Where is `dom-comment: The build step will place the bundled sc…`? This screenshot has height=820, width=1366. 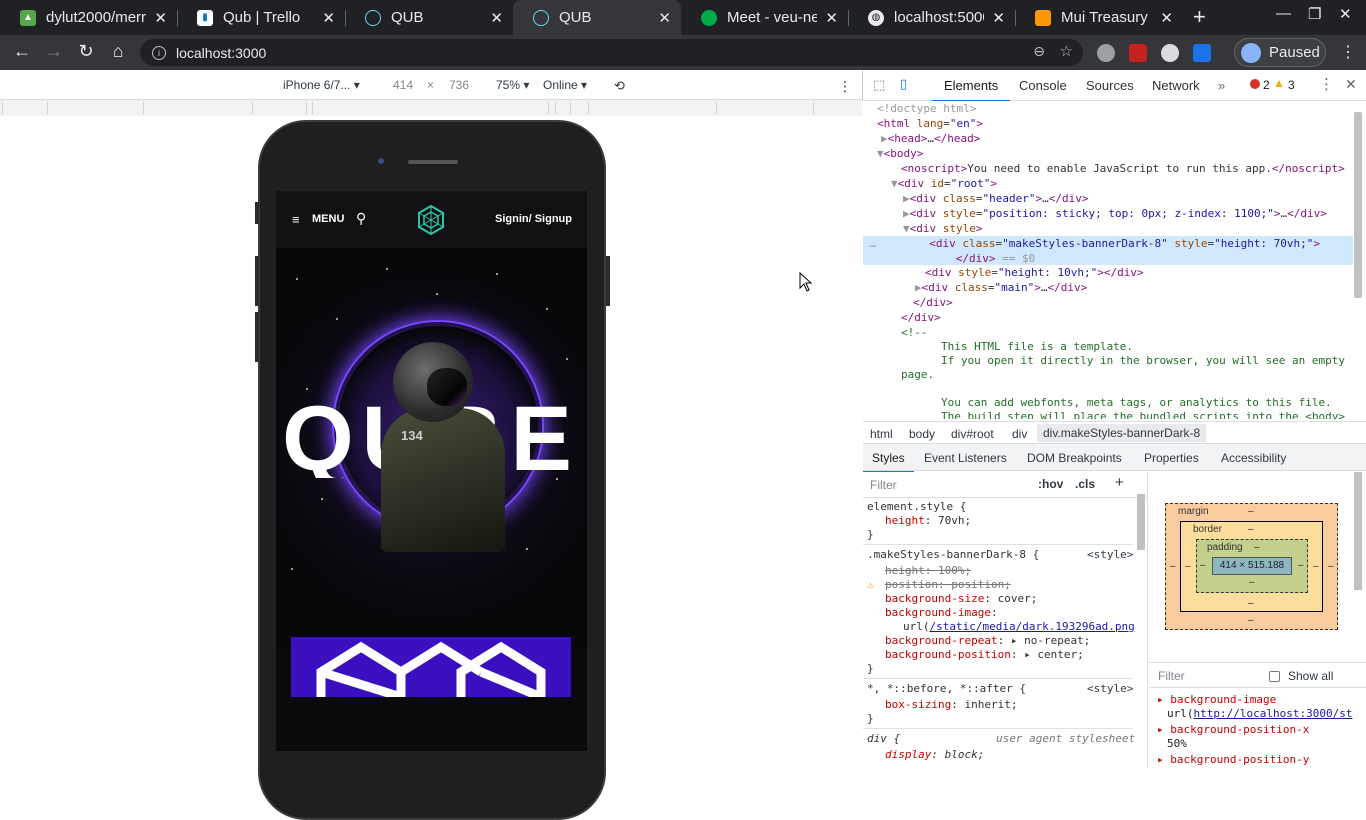 dom-comment: The build step will place the bundled sc… is located at coordinates (1143, 414).